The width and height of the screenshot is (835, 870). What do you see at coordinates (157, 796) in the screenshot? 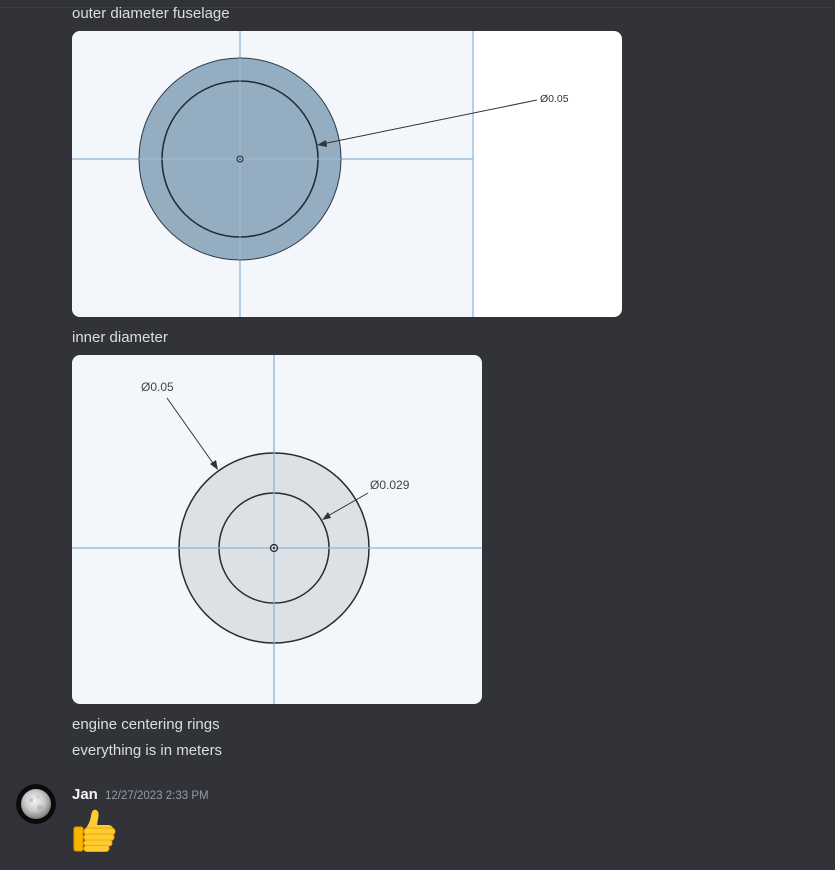
I see `message-timestamp: 12/27/2023 2:33 PM` at bounding box center [157, 796].